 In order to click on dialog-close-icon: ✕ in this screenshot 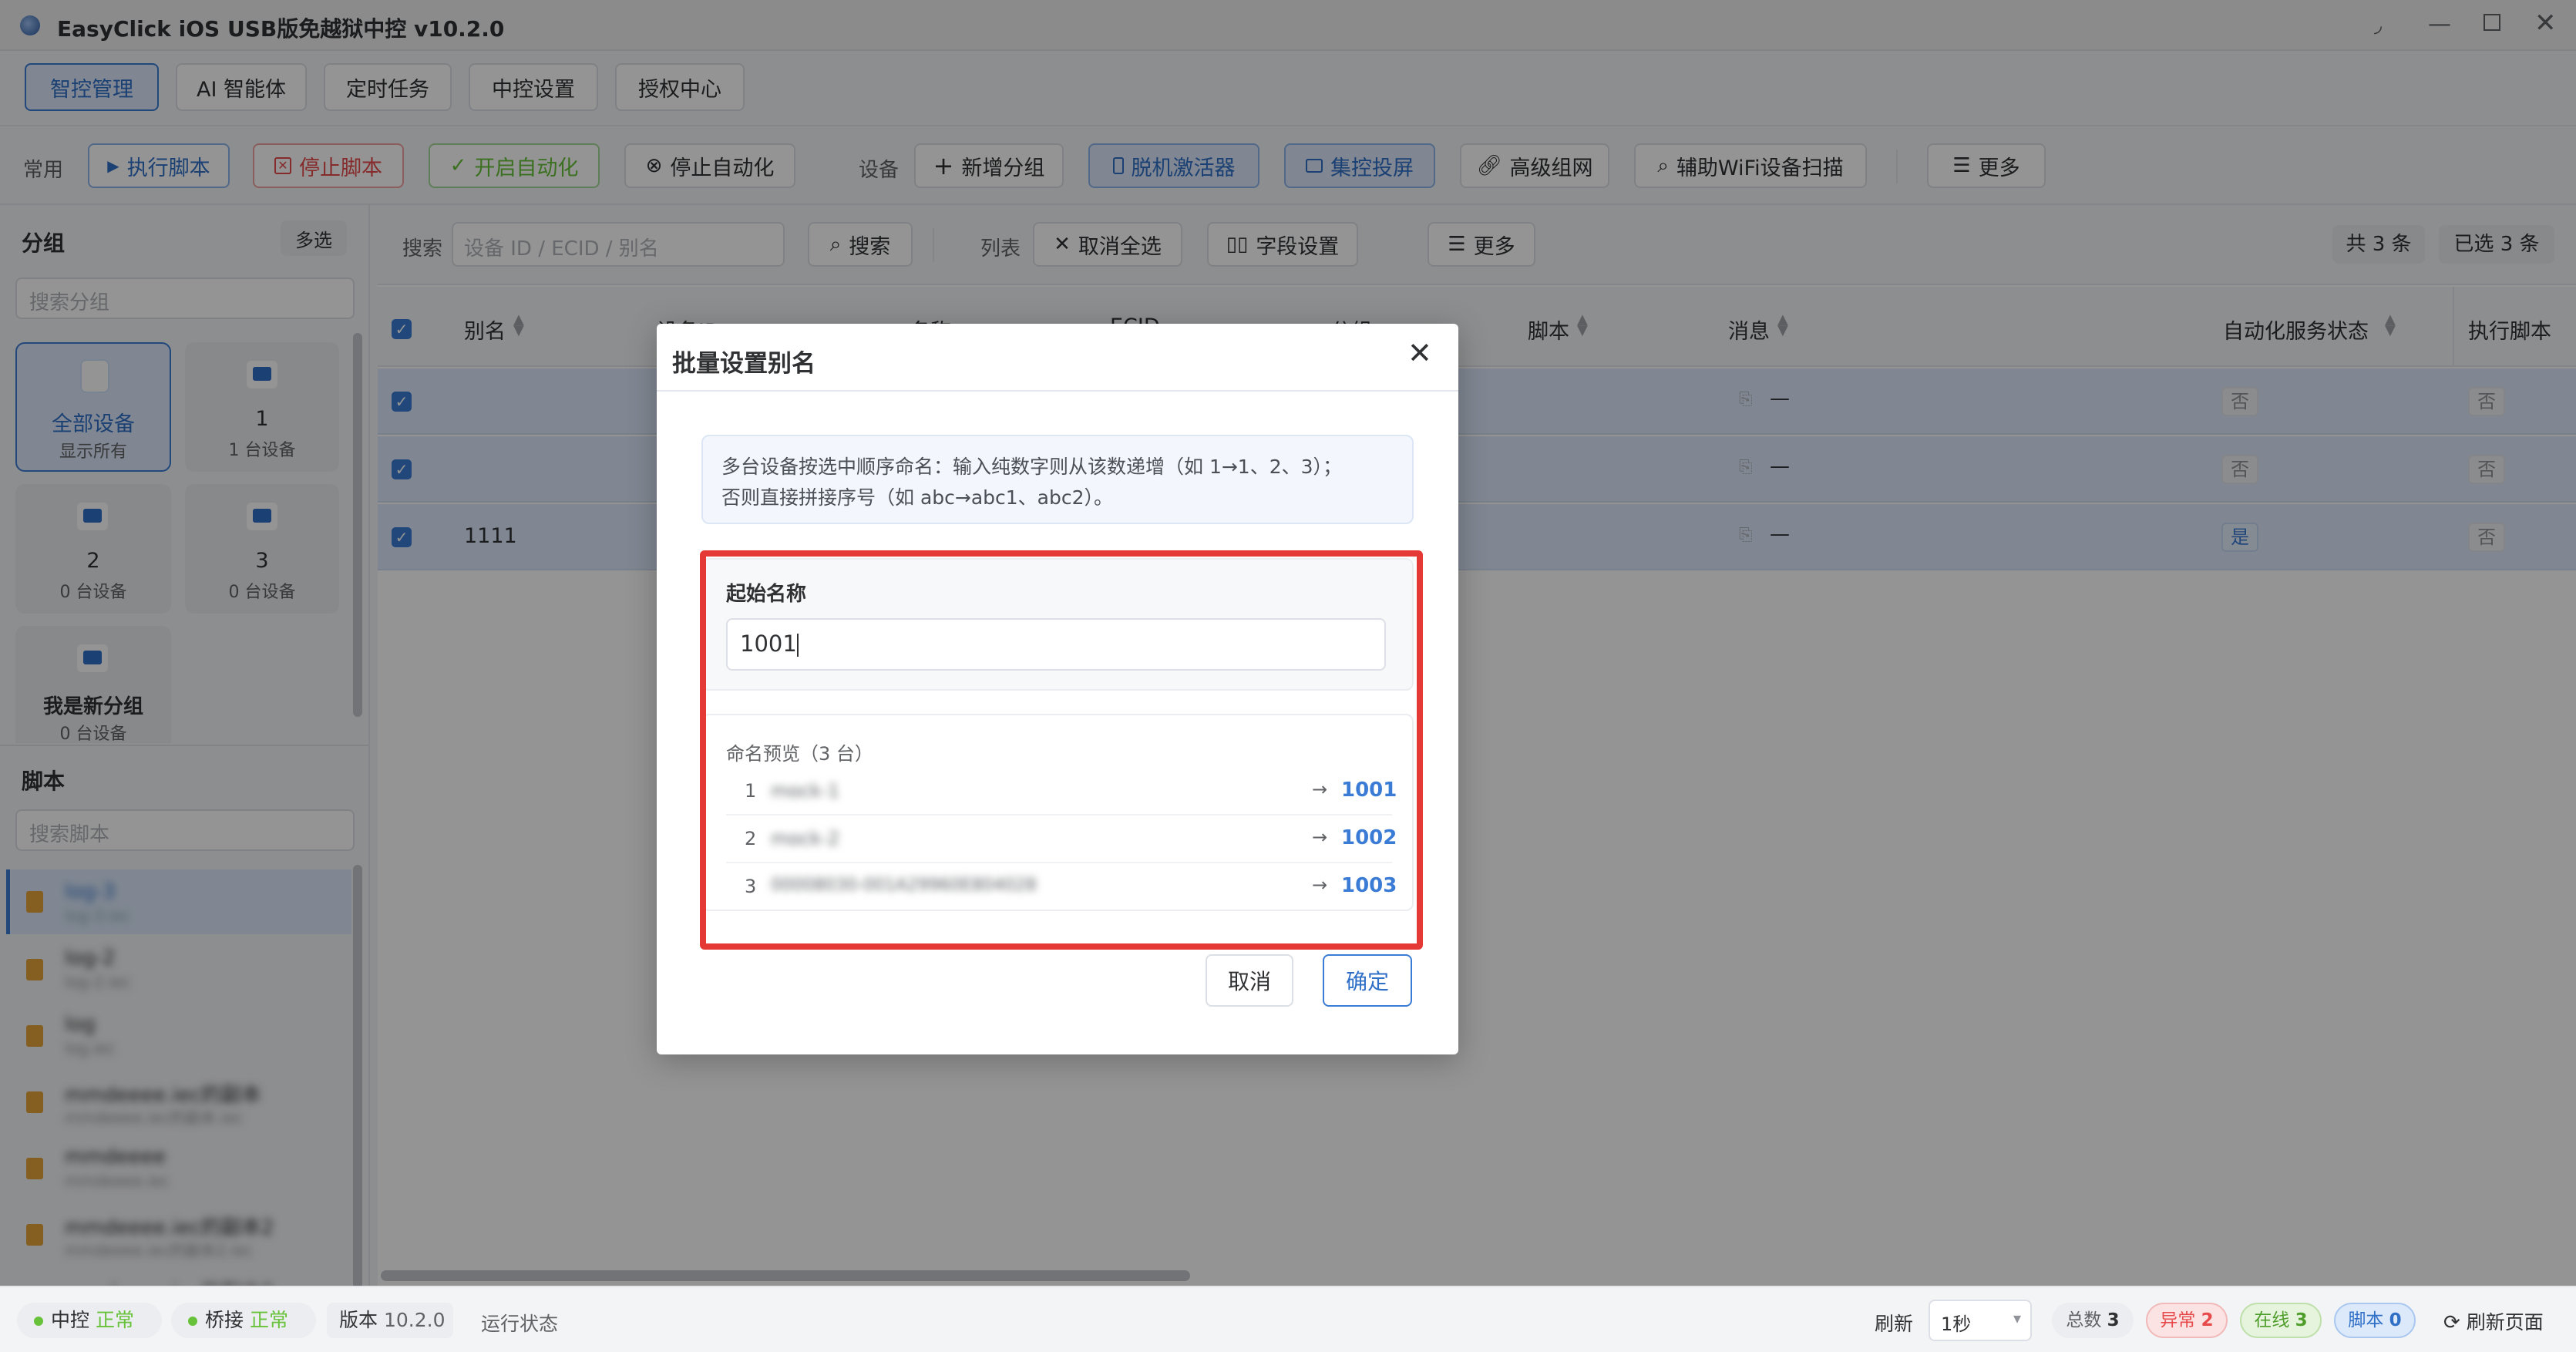, I will do `click(1419, 353)`.